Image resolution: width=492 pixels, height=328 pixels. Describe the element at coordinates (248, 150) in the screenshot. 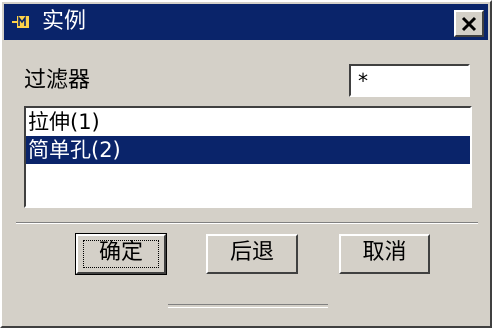

I see `list-item-selected: 简单孔(2)` at that location.